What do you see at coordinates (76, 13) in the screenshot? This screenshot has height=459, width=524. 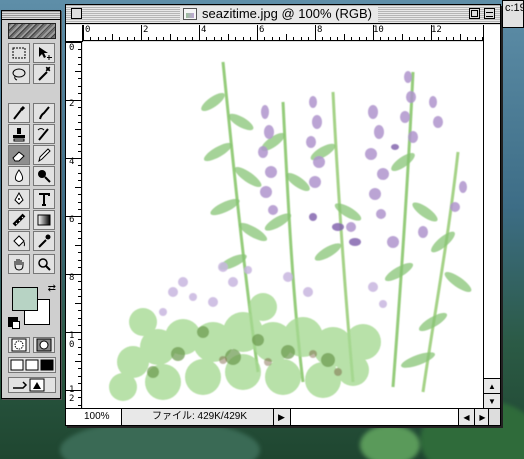 I see `close-box` at bounding box center [76, 13].